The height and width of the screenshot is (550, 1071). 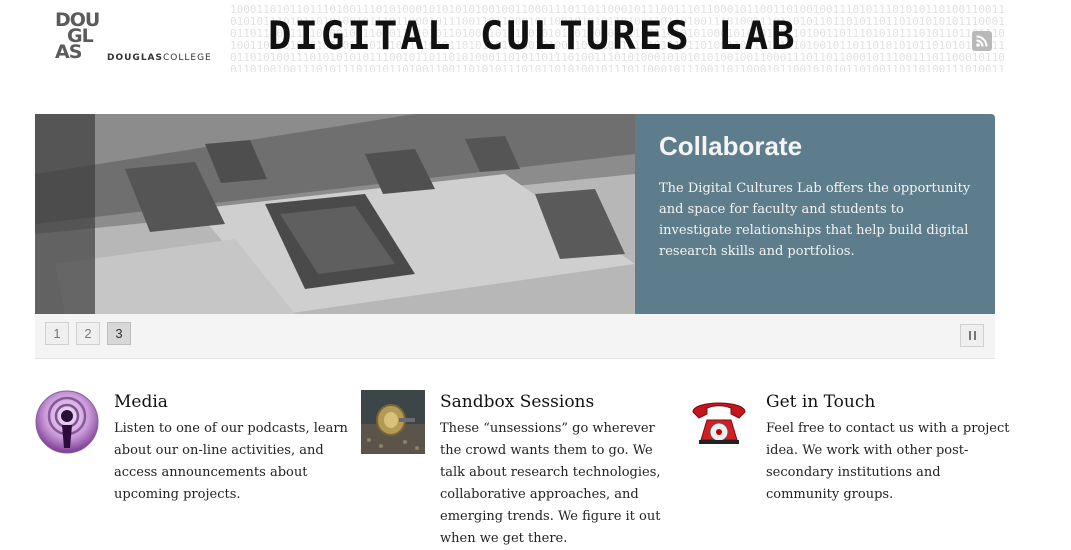 I want to click on podcast-icon, so click(x=67, y=422).